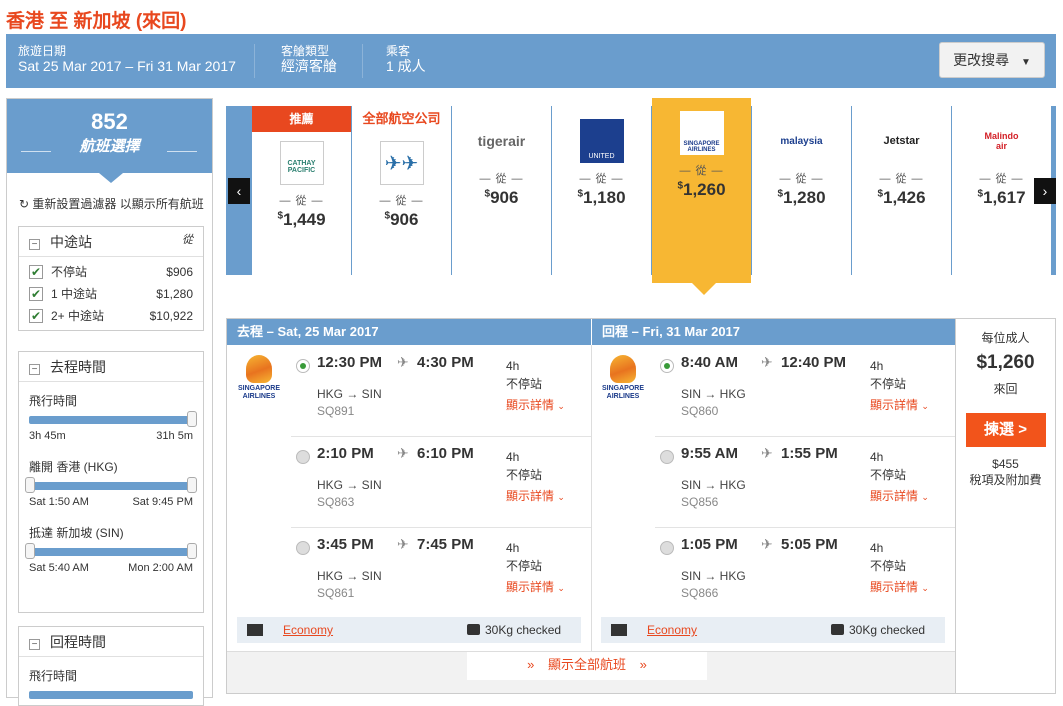  What do you see at coordinates (111, 272) in the screenshot?
I see `stops-option: ✔ 不停站 $906` at bounding box center [111, 272].